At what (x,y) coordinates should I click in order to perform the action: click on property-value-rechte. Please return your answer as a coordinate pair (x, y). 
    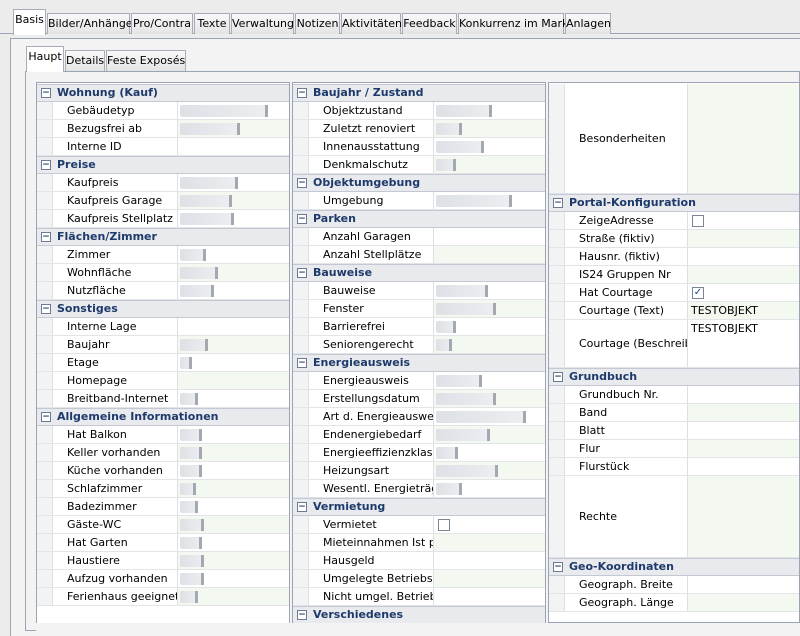
    Looking at the image, I should click on (743, 516).